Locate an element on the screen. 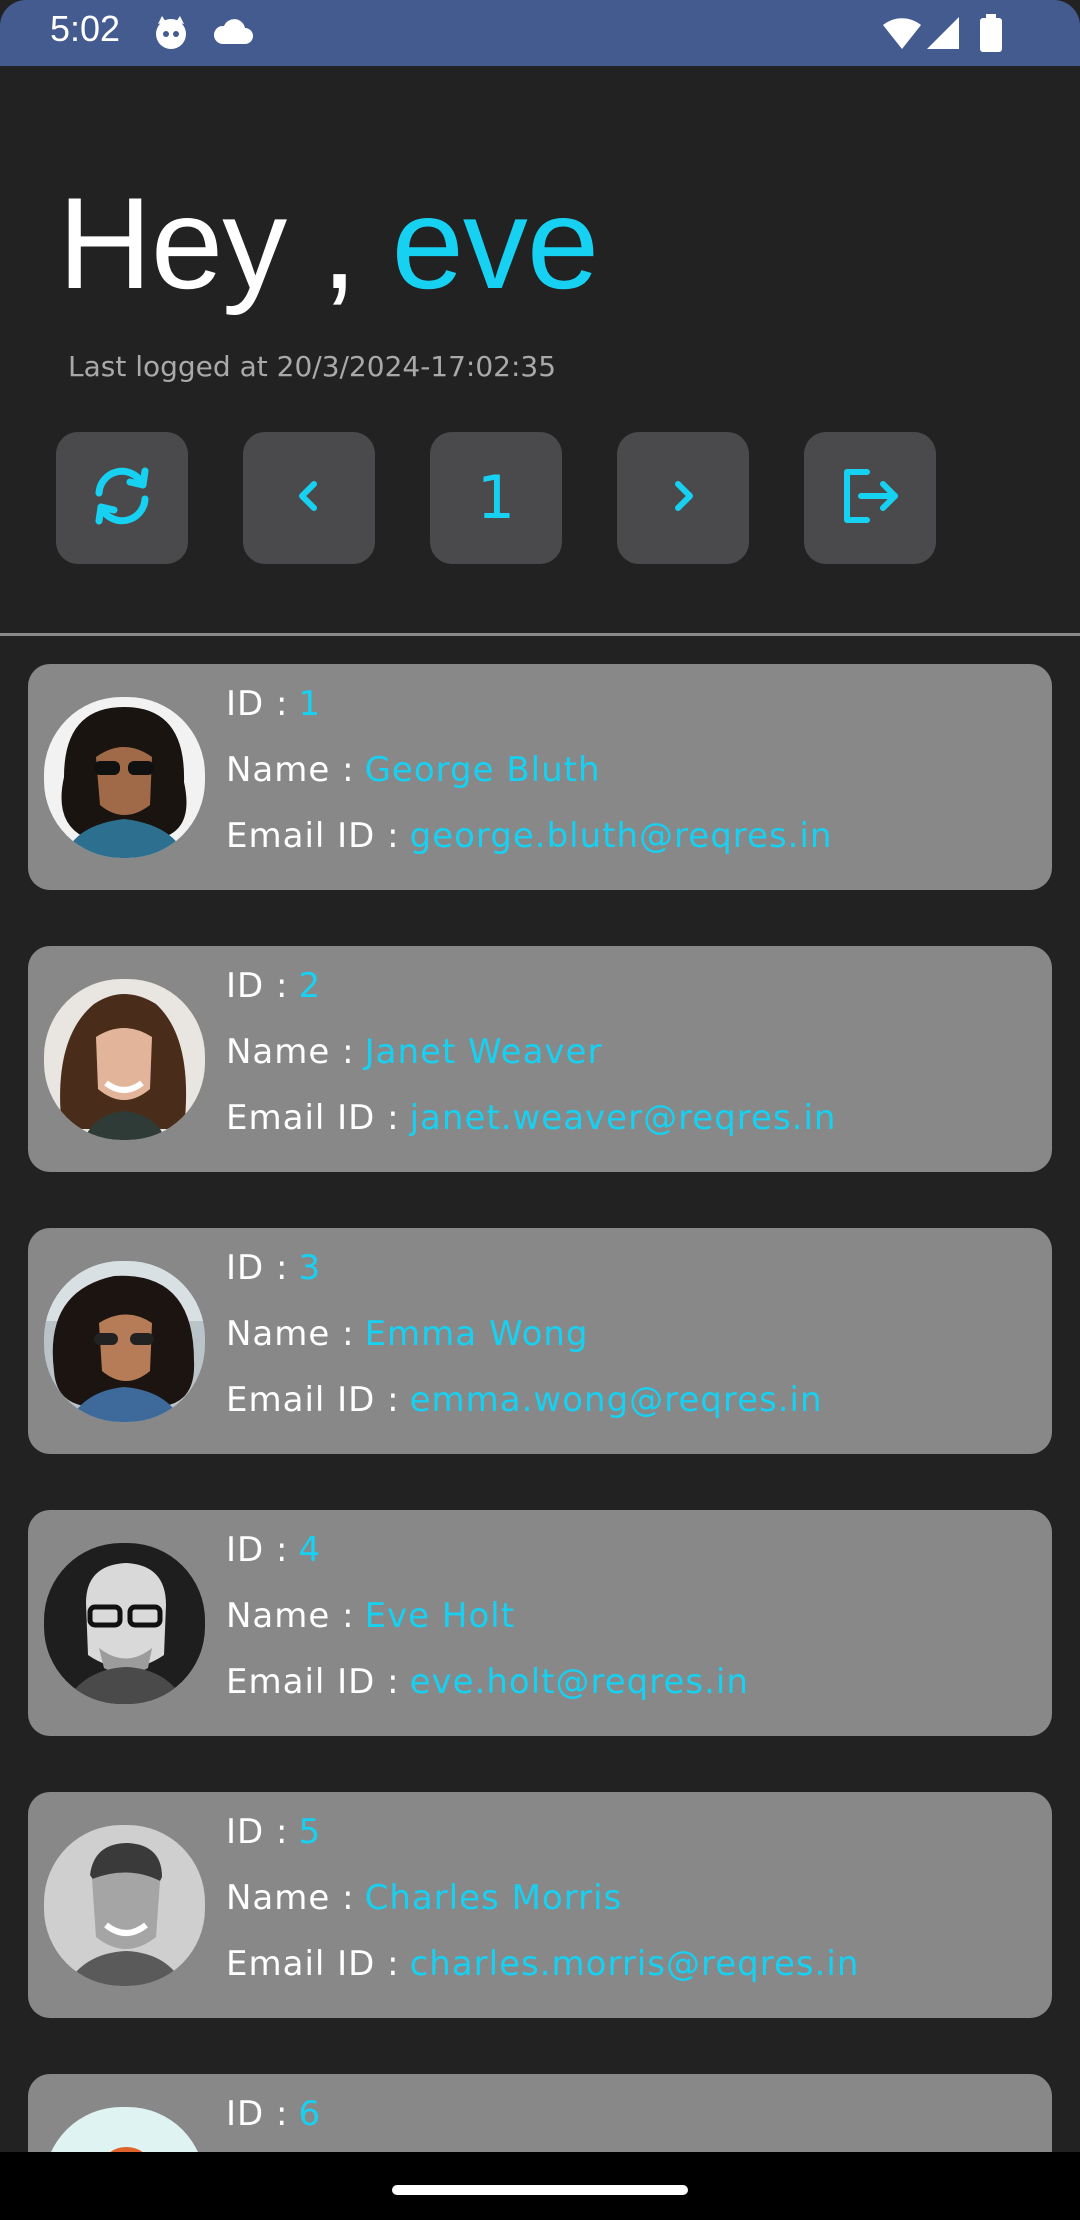  user-name-row: Name : Eve Holt is located at coordinates (370, 1616).